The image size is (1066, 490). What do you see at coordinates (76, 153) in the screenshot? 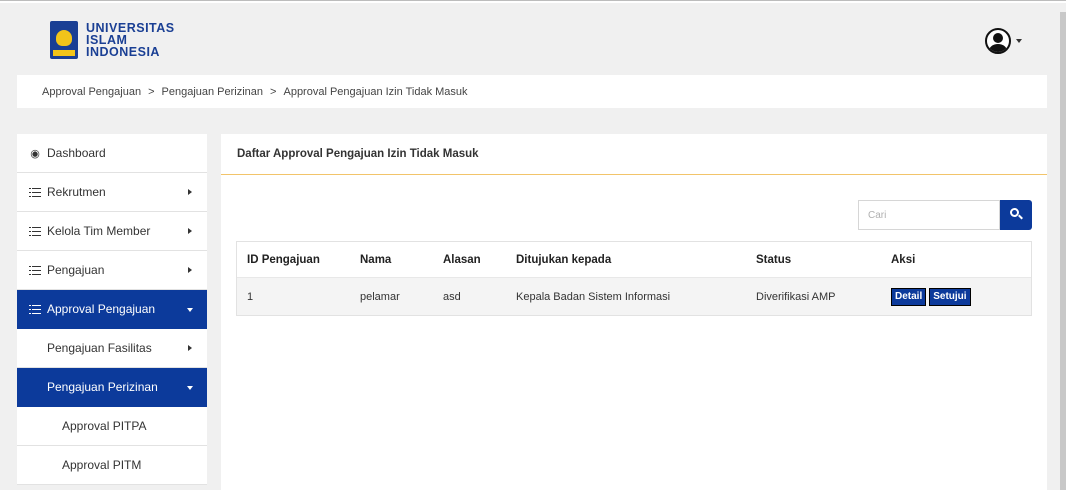
I see `sidebar-item-label: Dashboard` at bounding box center [76, 153].